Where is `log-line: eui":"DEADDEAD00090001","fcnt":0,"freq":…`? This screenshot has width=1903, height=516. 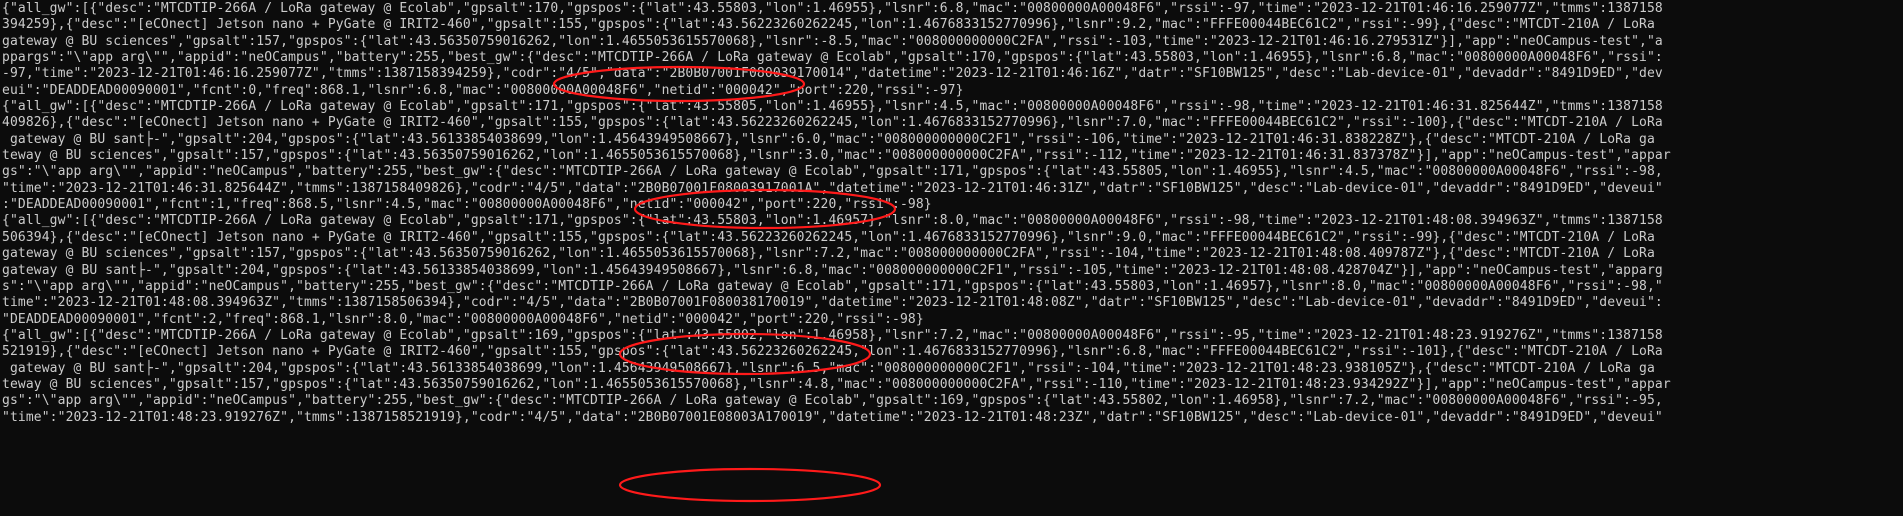
log-line: eui":"DEADDEAD00090001","fcnt":0,"freq":… is located at coordinates (483, 90).